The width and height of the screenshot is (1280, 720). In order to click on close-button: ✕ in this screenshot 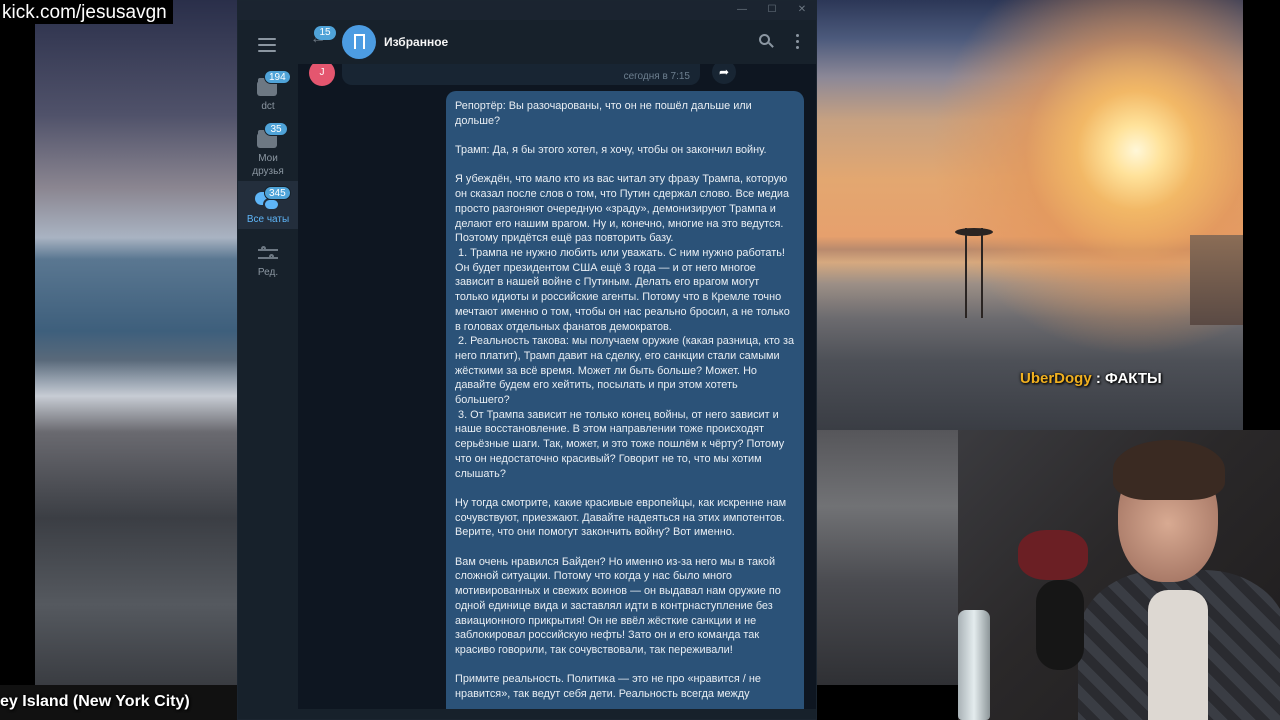, I will do `click(802, 10)`.